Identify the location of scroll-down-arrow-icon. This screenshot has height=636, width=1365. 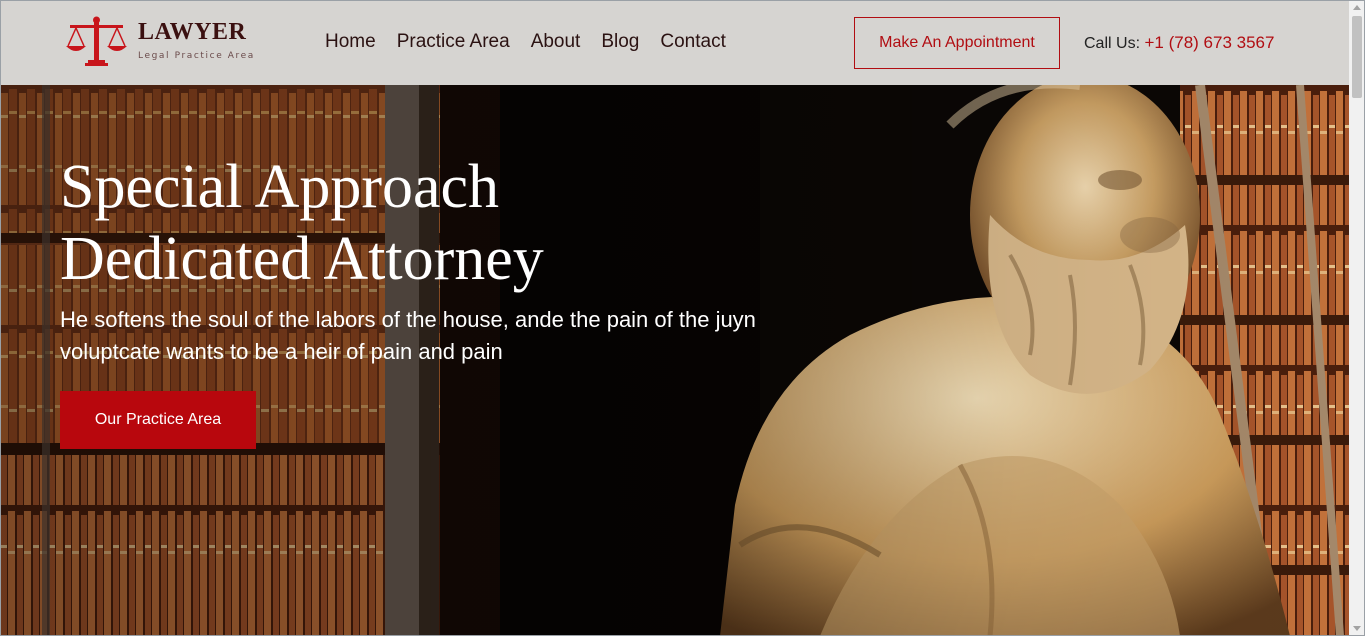
(1357, 628).